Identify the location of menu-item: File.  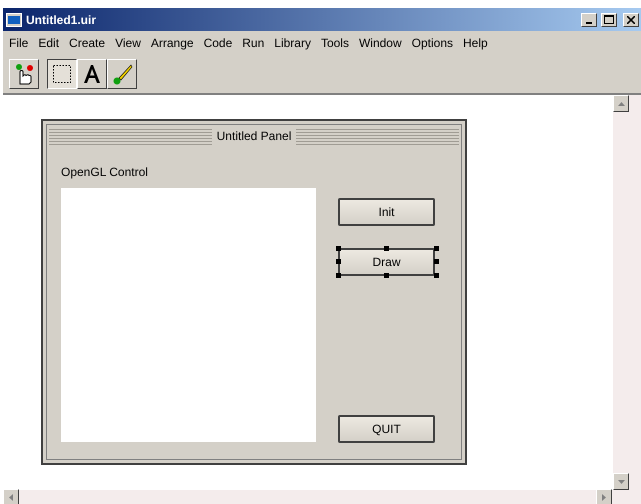
(19, 43).